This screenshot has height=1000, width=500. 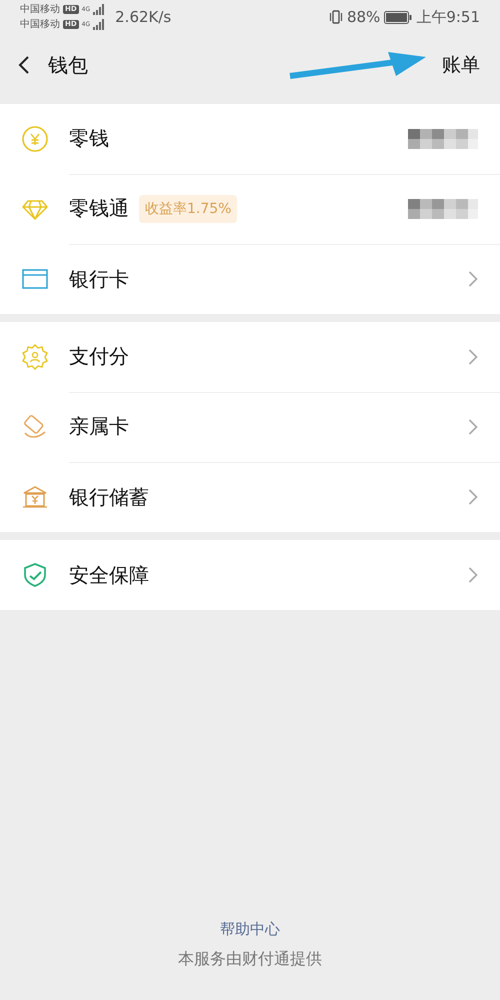 What do you see at coordinates (335, 17) in the screenshot?
I see `vibrate-icon` at bounding box center [335, 17].